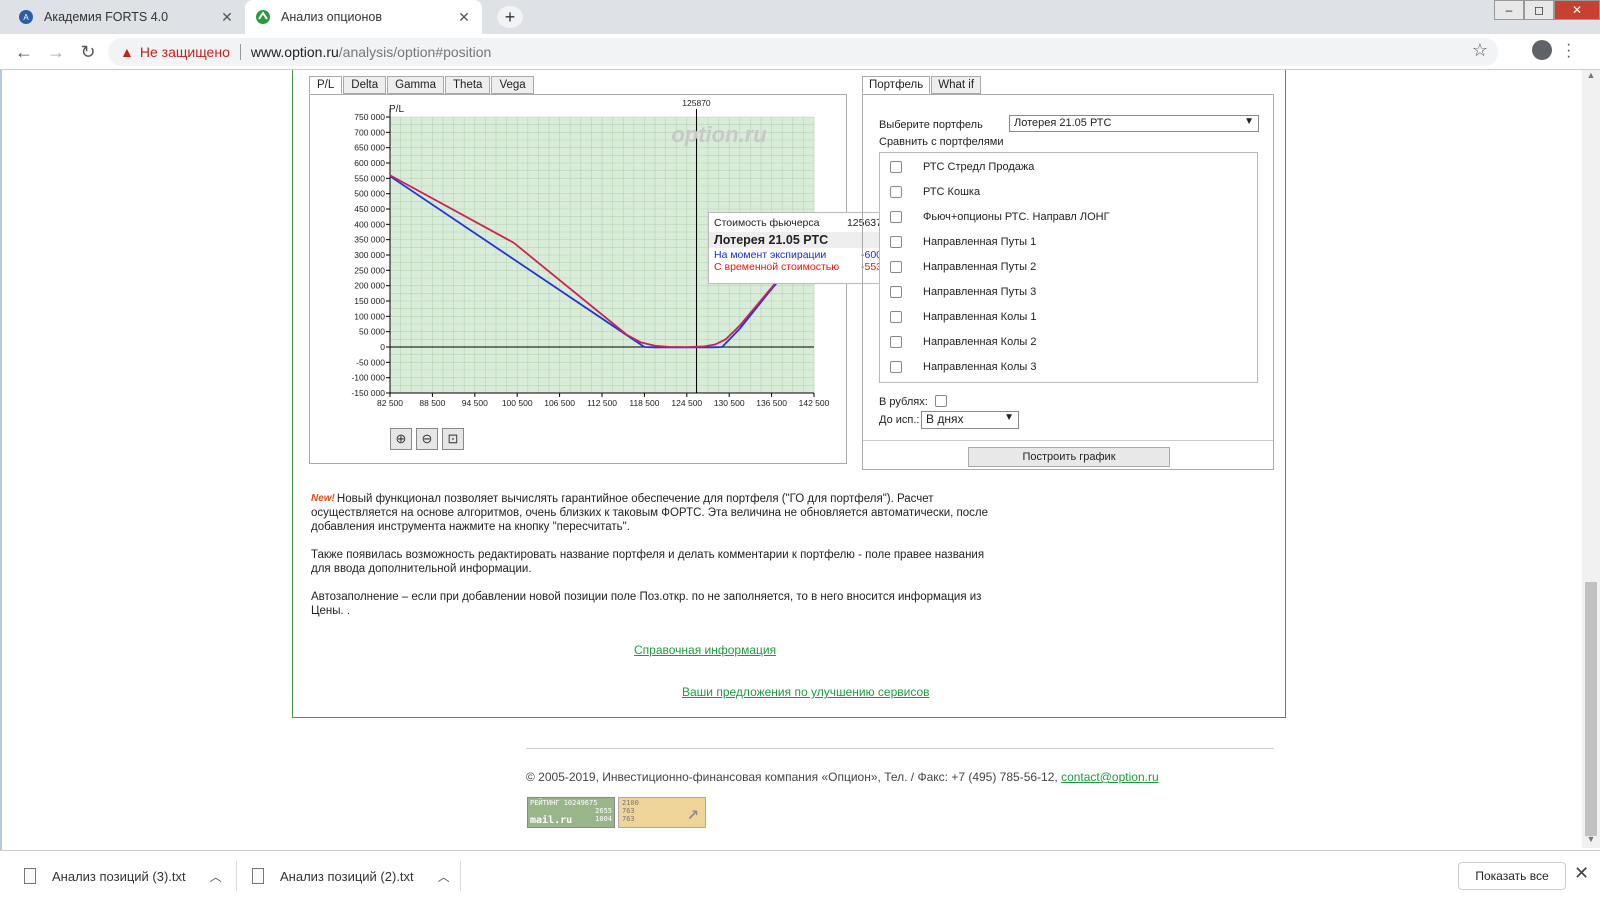 The image size is (1600, 901). What do you see at coordinates (1581, 873) in the screenshot?
I see `download-bar-close-icon: ✕` at bounding box center [1581, 873].